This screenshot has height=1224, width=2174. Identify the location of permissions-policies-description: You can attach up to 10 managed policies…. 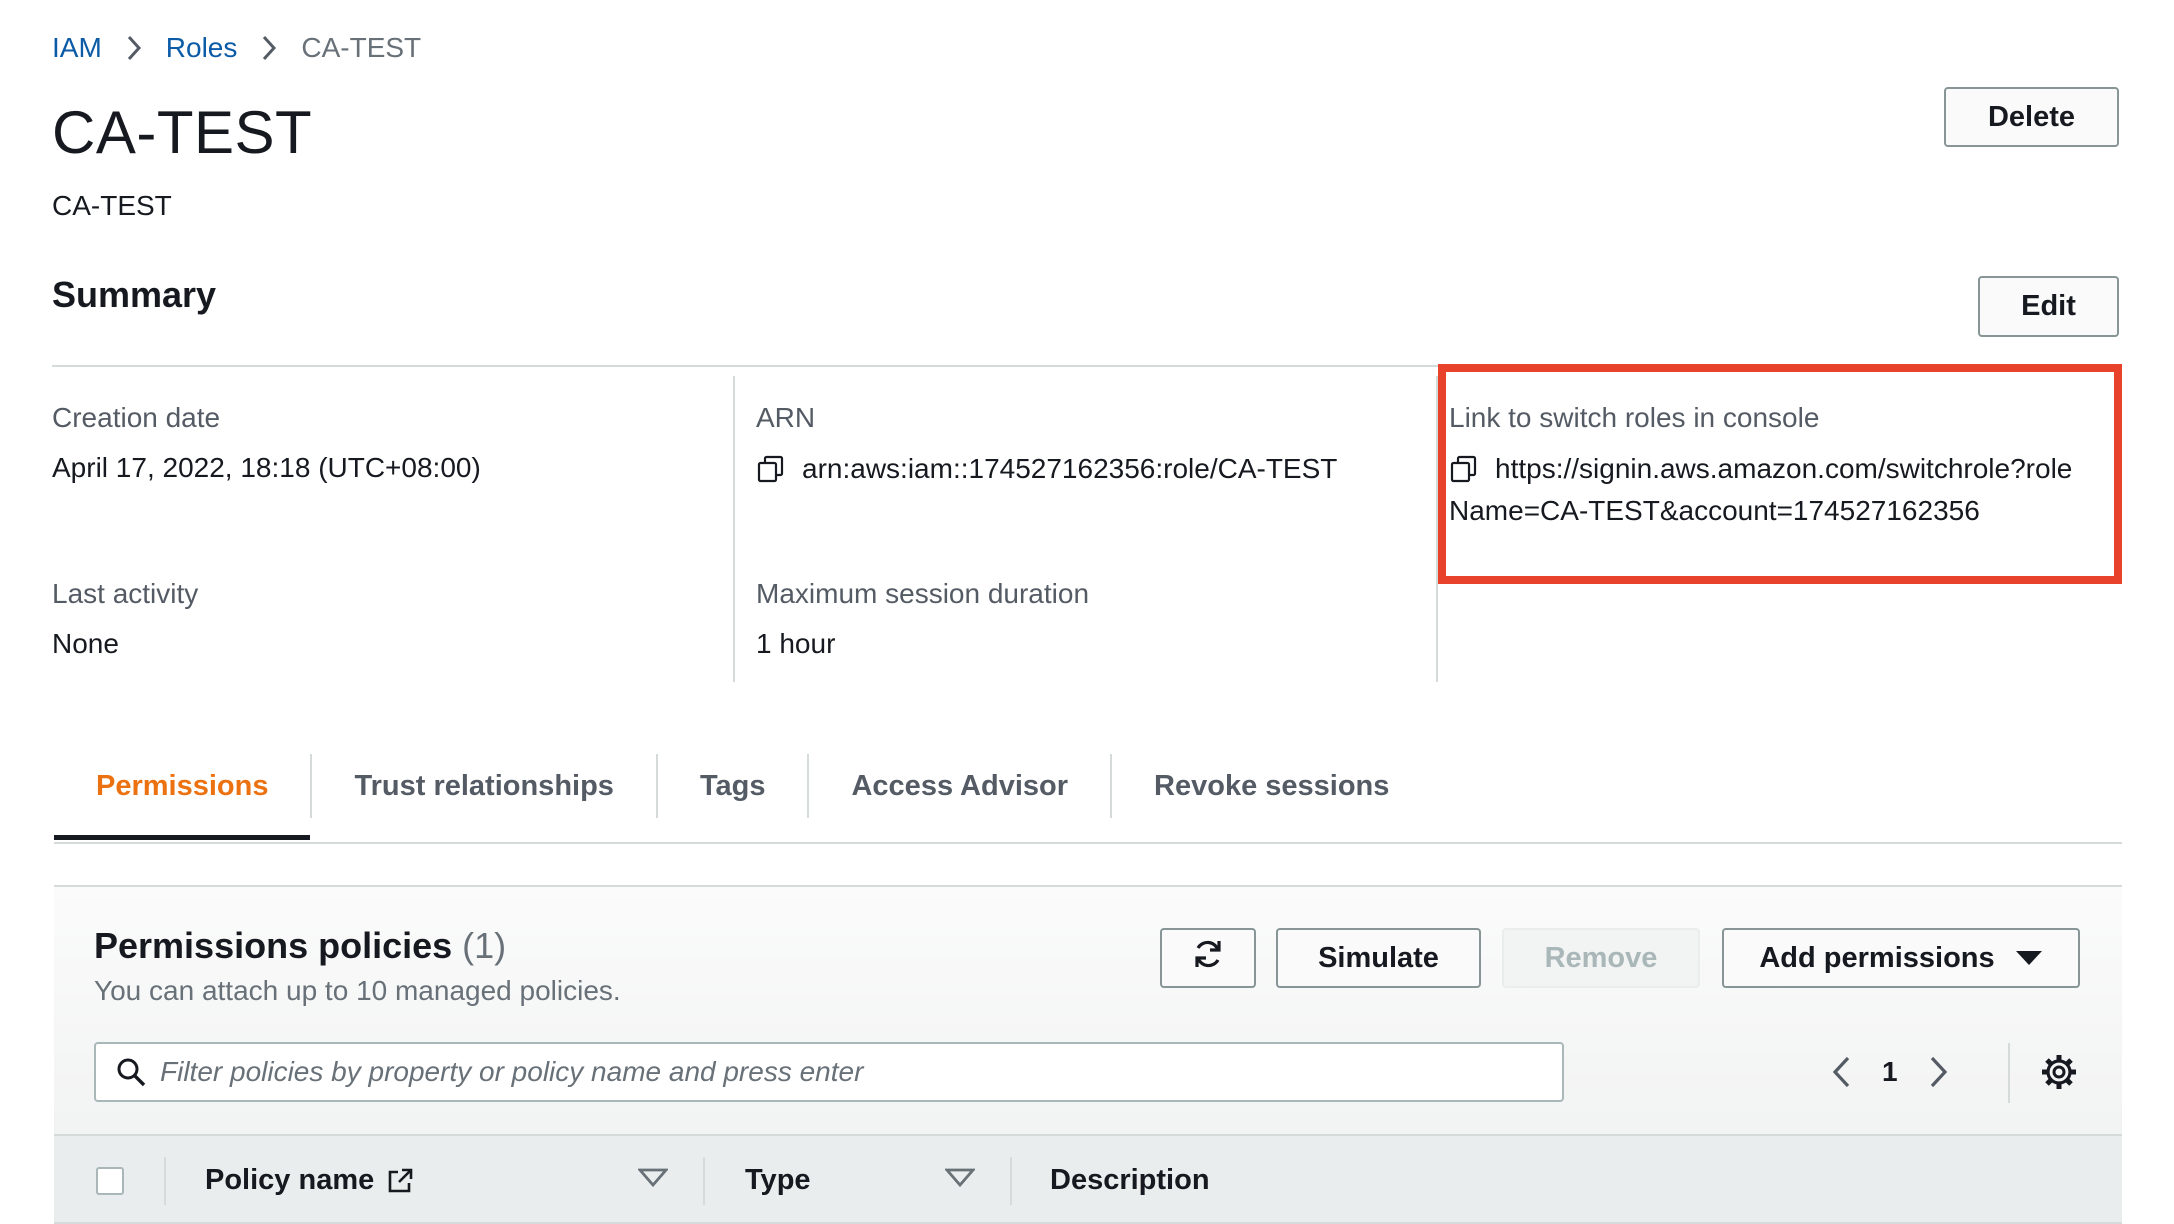
(357, 990).